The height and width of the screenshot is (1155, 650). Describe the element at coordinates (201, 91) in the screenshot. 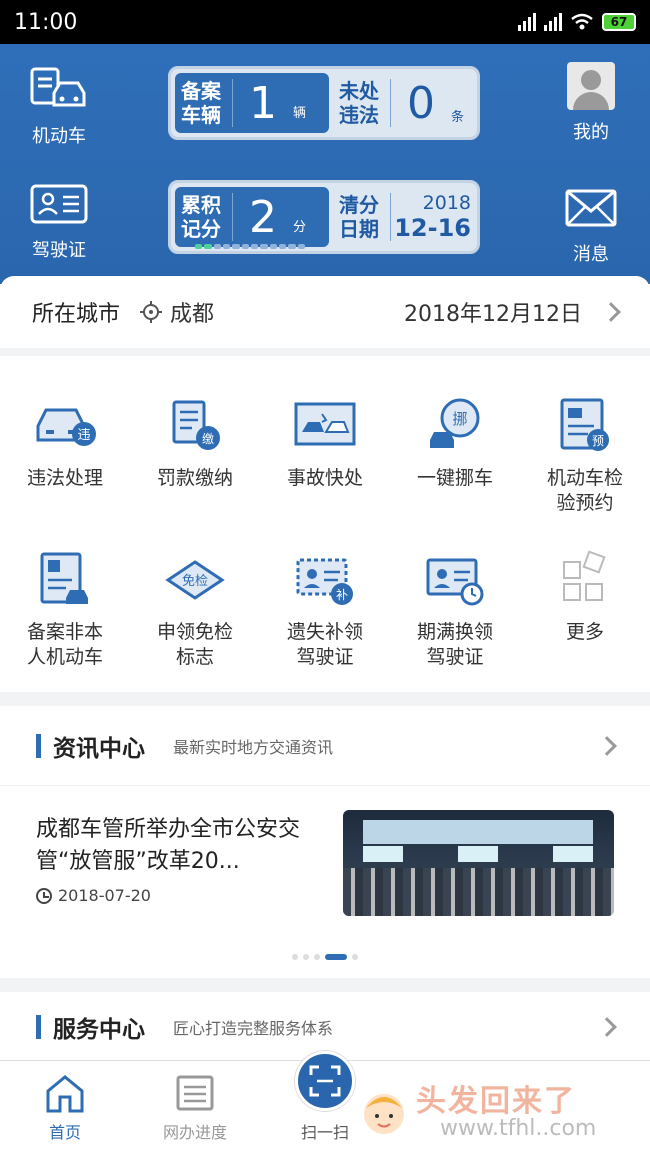

I see `registered-label-1: 备案` at that location.